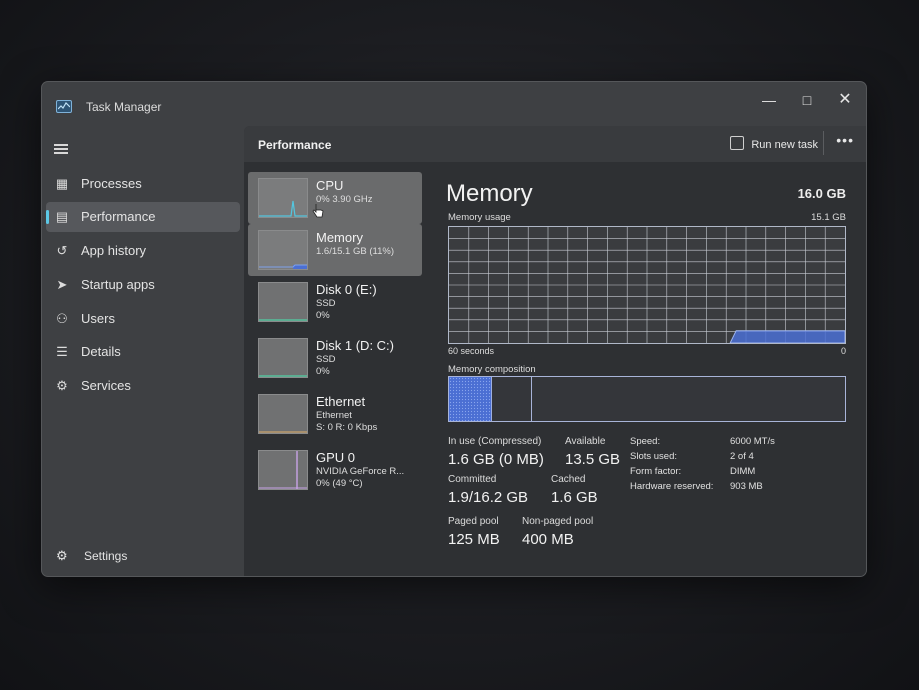  Describe the element at coordinates (143, 386) in the screenshot. I see `sidebar-item-services: ⚙ Services` at that location.